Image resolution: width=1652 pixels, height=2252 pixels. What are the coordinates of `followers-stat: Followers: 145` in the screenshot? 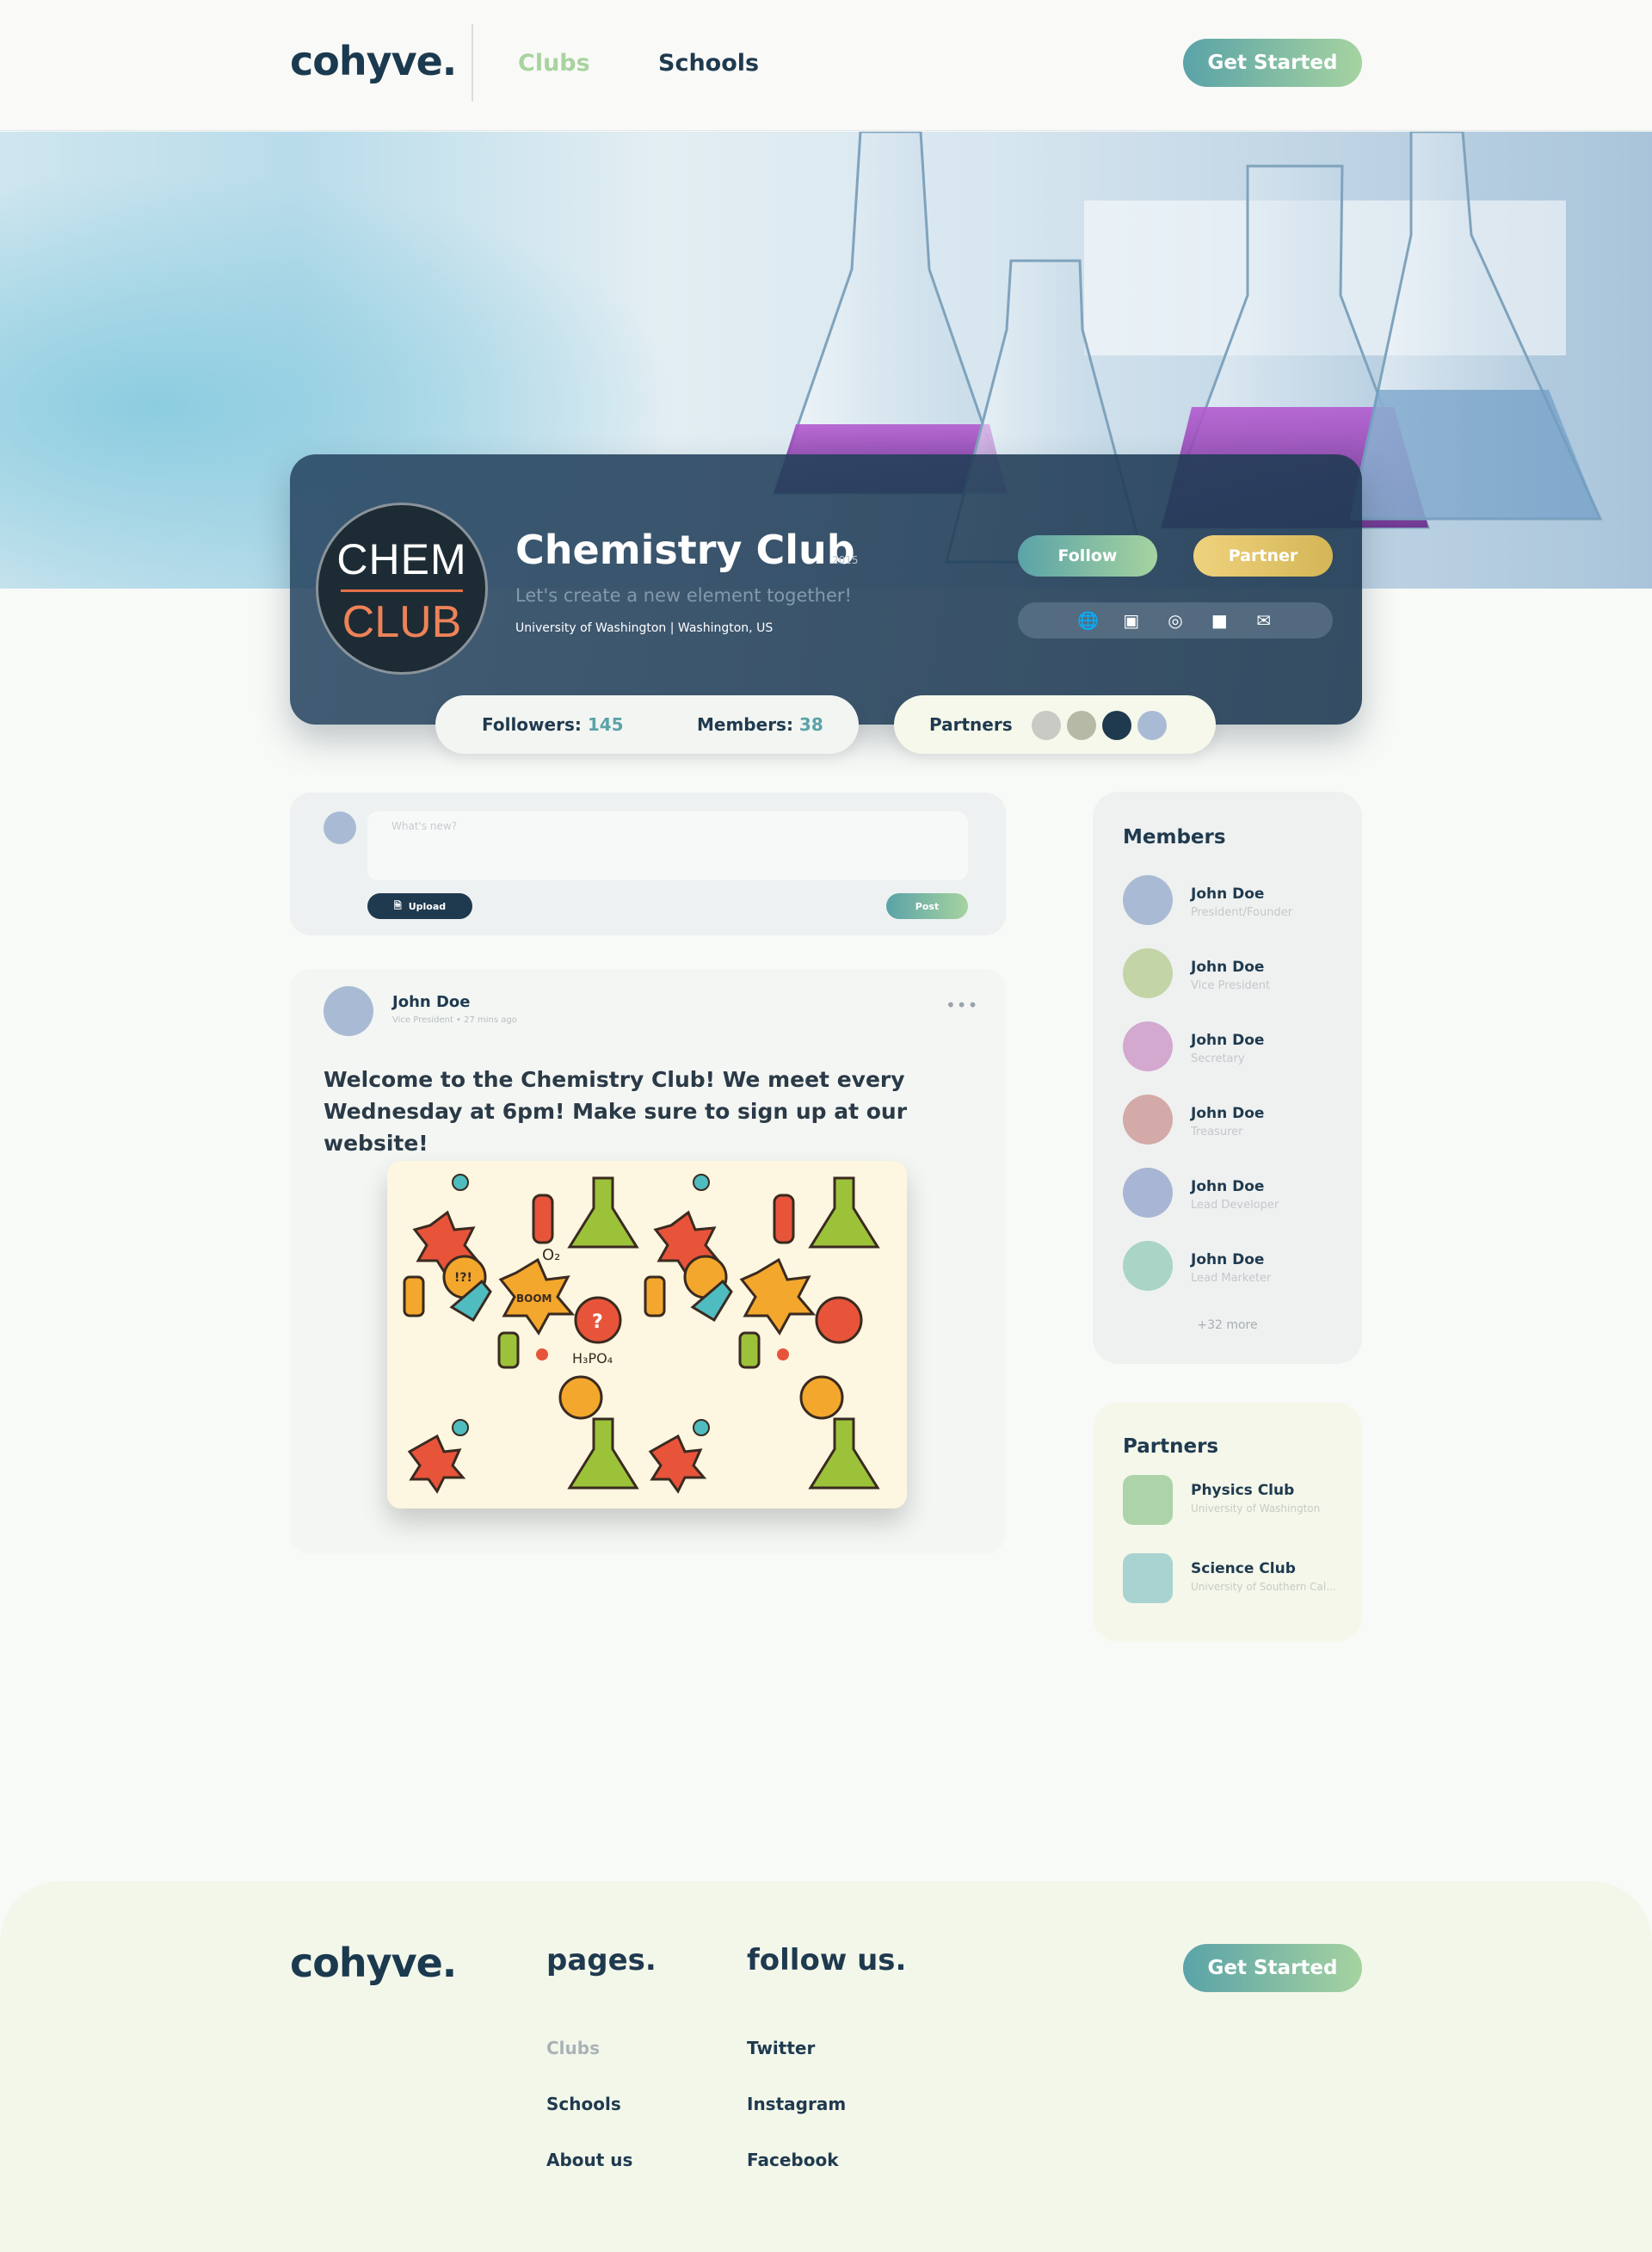 It's located at (553, 724).